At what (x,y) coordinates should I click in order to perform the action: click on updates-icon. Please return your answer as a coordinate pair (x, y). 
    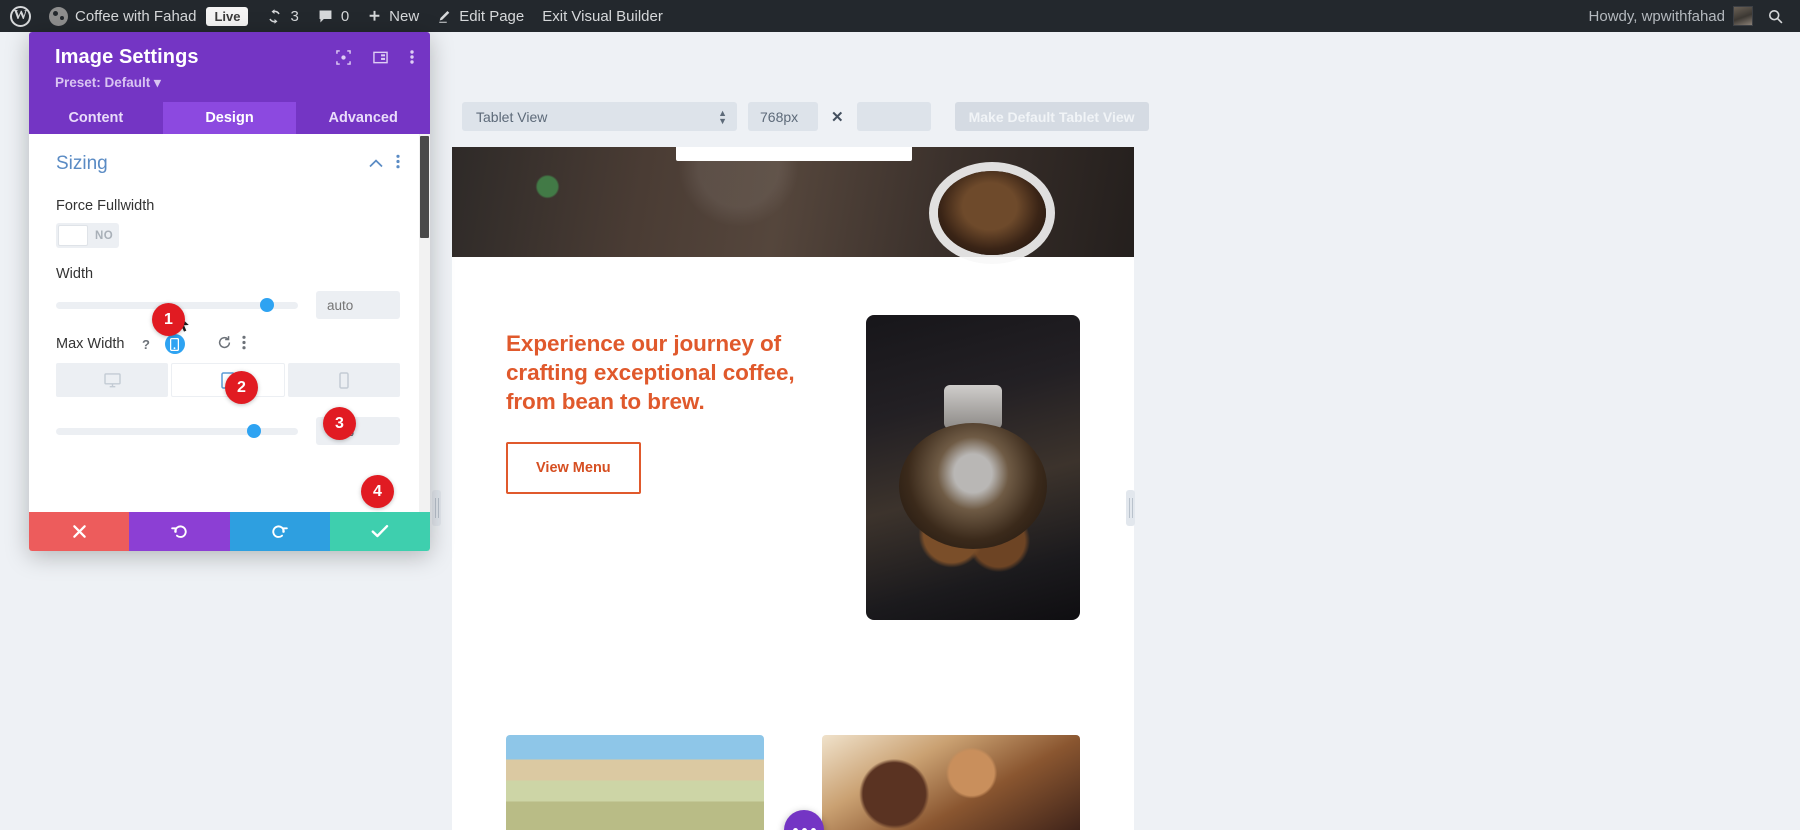
    Looking at the image, I should click on (275, 16).